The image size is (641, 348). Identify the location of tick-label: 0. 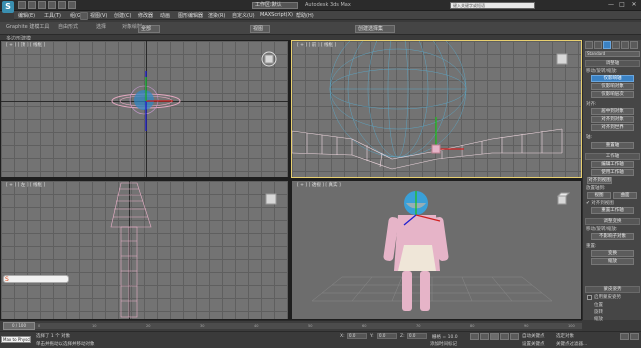
(39, 326).